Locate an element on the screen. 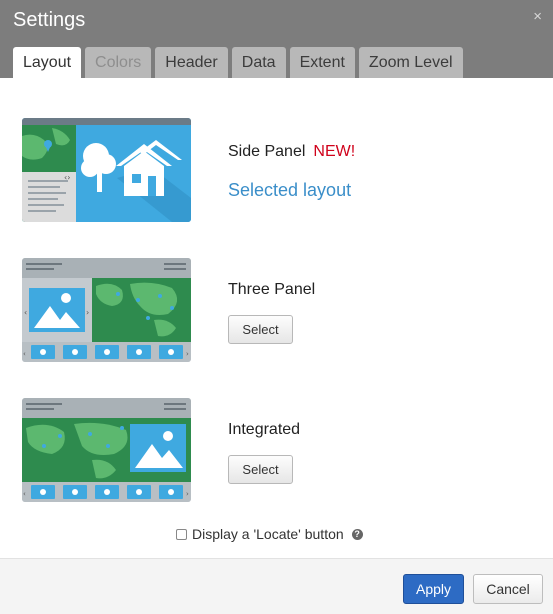 This screenshot has width=553, height=614. dialog-title: Settings is located at coordinates (49, 20).